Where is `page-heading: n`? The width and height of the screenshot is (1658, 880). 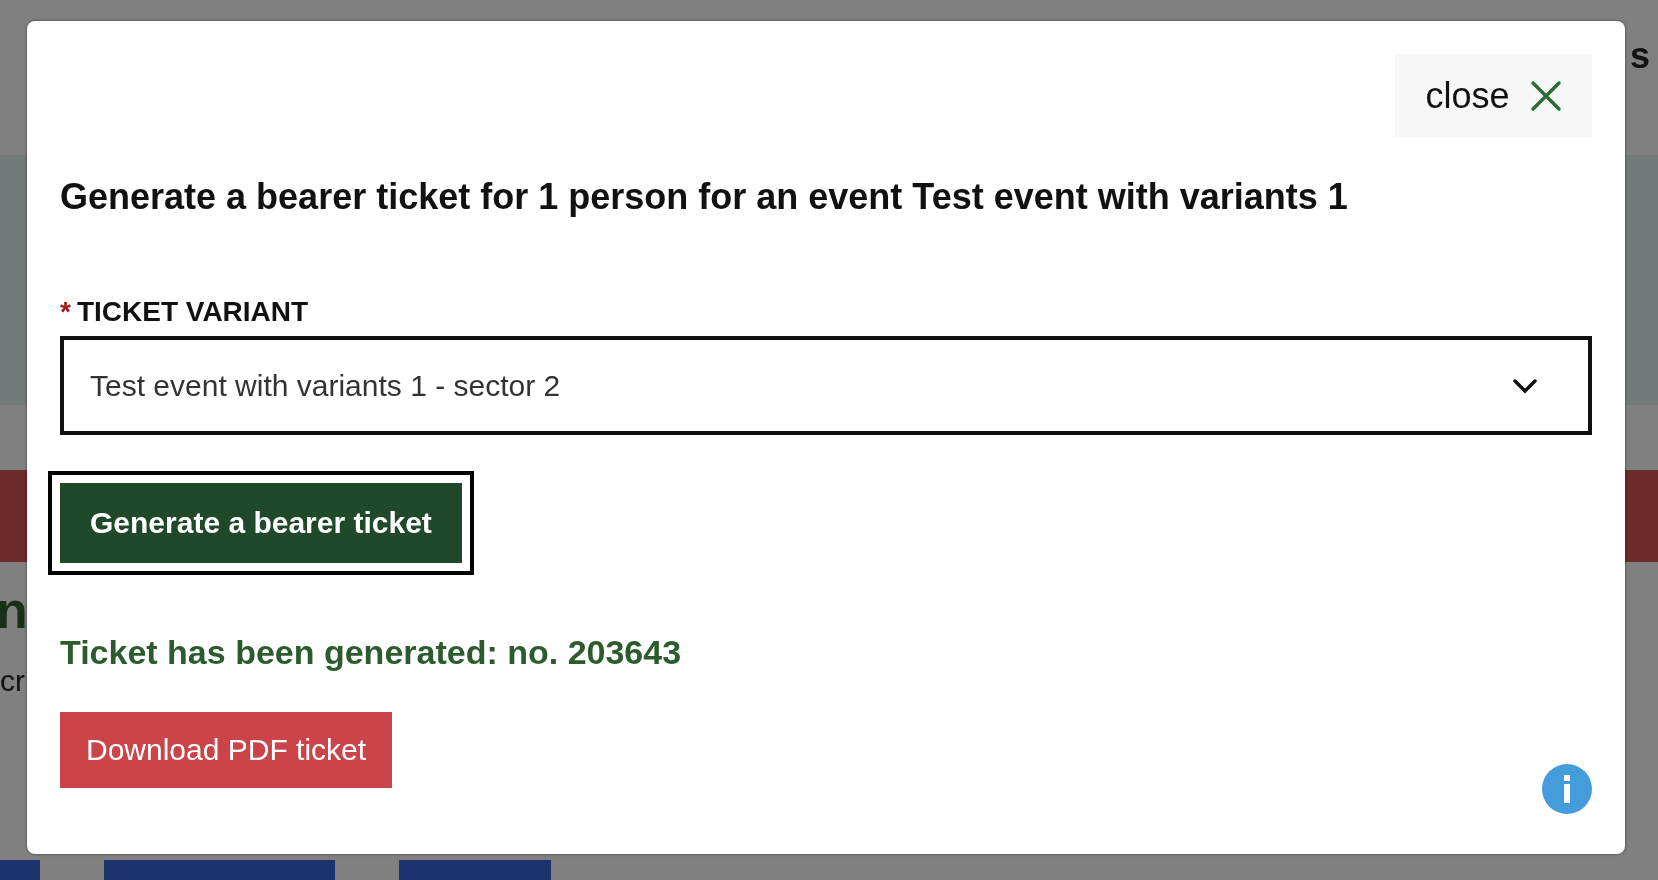 page-heading: n is located at coordinates (14, 610).